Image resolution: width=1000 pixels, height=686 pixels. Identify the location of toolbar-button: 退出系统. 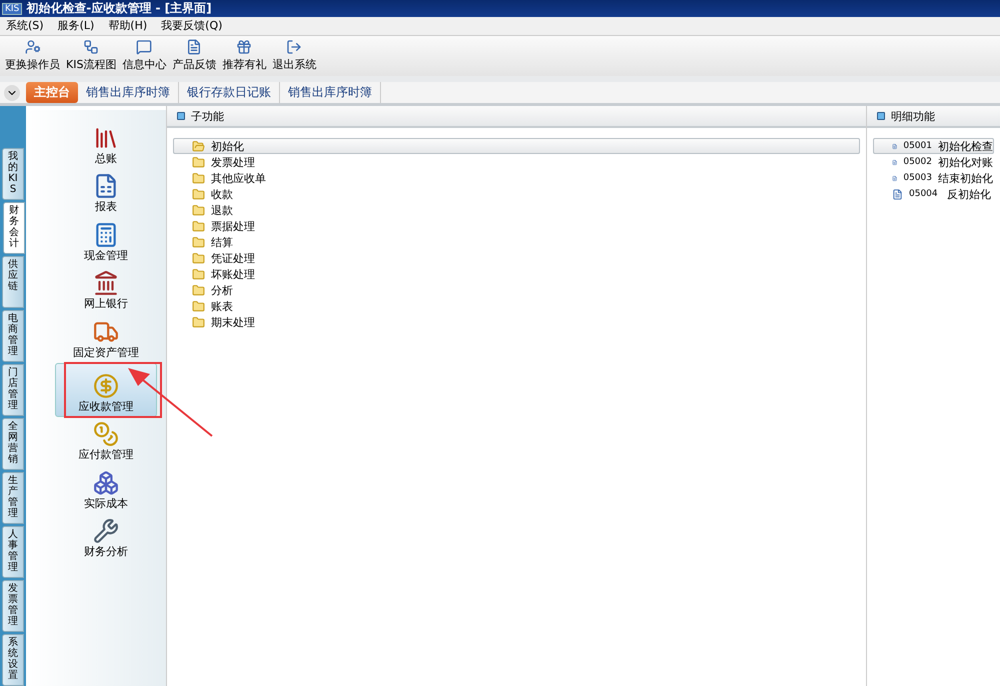
(294, 55).